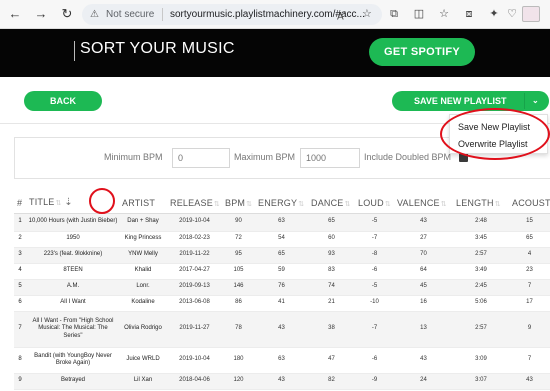 The height and width of the screenshot is (391, 550). What do you see at coordinates (374, 303) in the screenshot?
I see `table-cell: -10` at bounding box center [374, 303].